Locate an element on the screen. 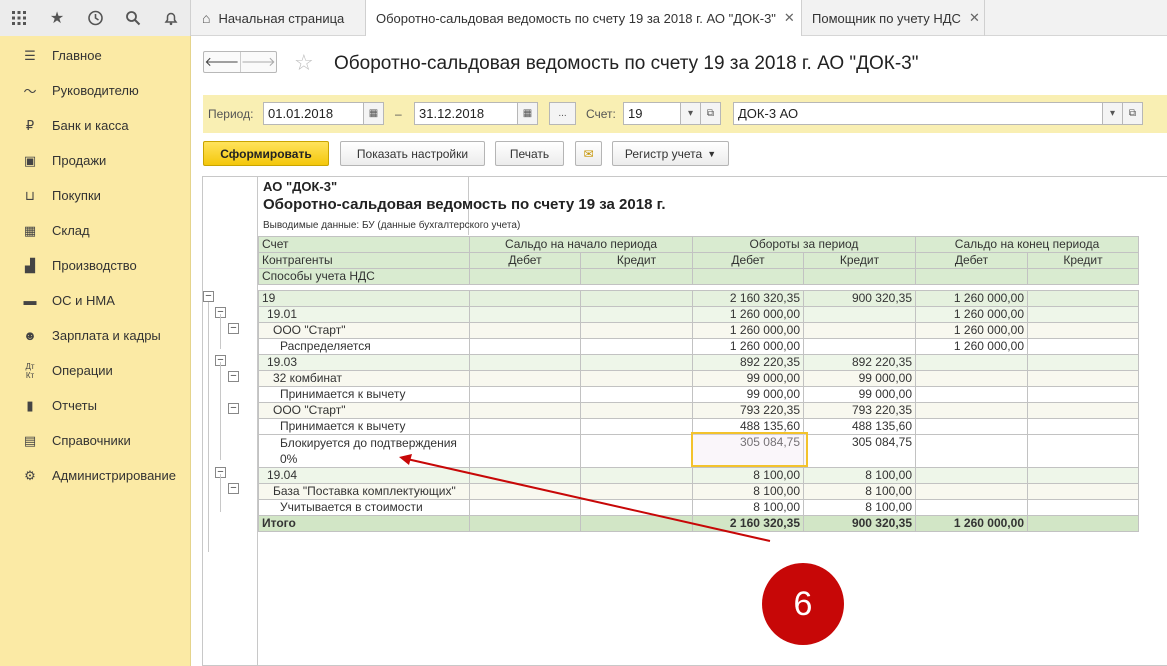 The height and width of the screenshot is (666, 1167). period-label: Период: is located at coordinates (231, 114).